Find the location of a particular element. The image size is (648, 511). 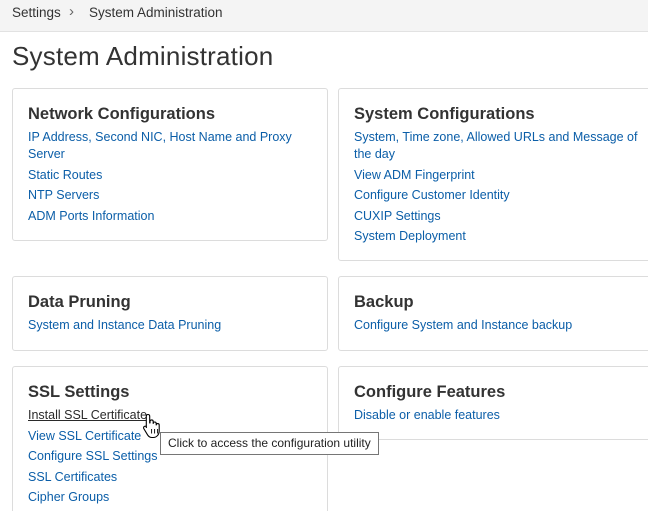

static-routes-link: Static Routes is located at coordinates (163, 175).